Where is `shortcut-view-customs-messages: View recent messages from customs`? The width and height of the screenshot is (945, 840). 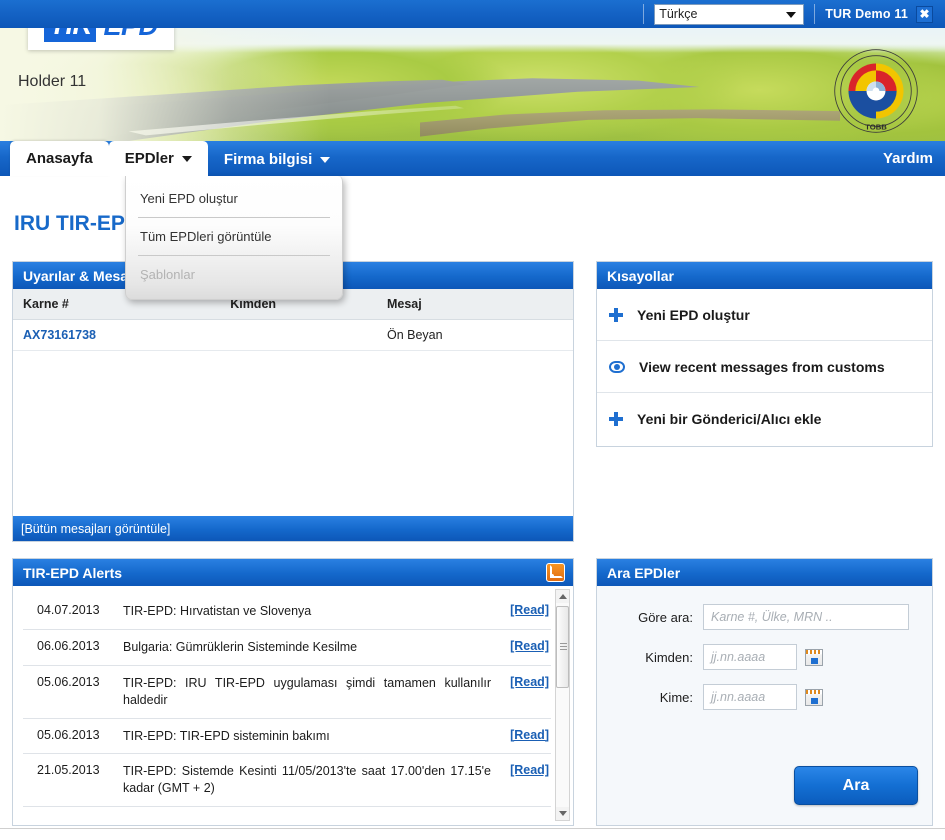 shortcut-view-customs-messages: View recent messages from customs is located at coordinates (764, 367).